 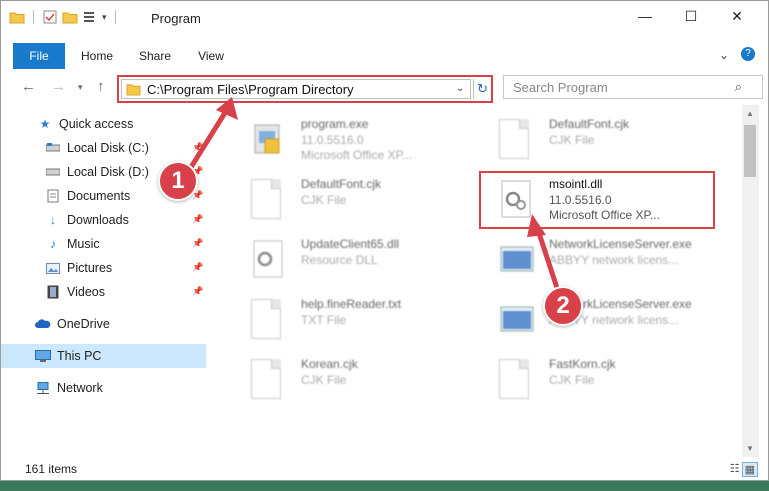 What do you see at coordinates (43, 324) in the screenshot?
I see `cloud-icon` at bounding box center [43, 324].